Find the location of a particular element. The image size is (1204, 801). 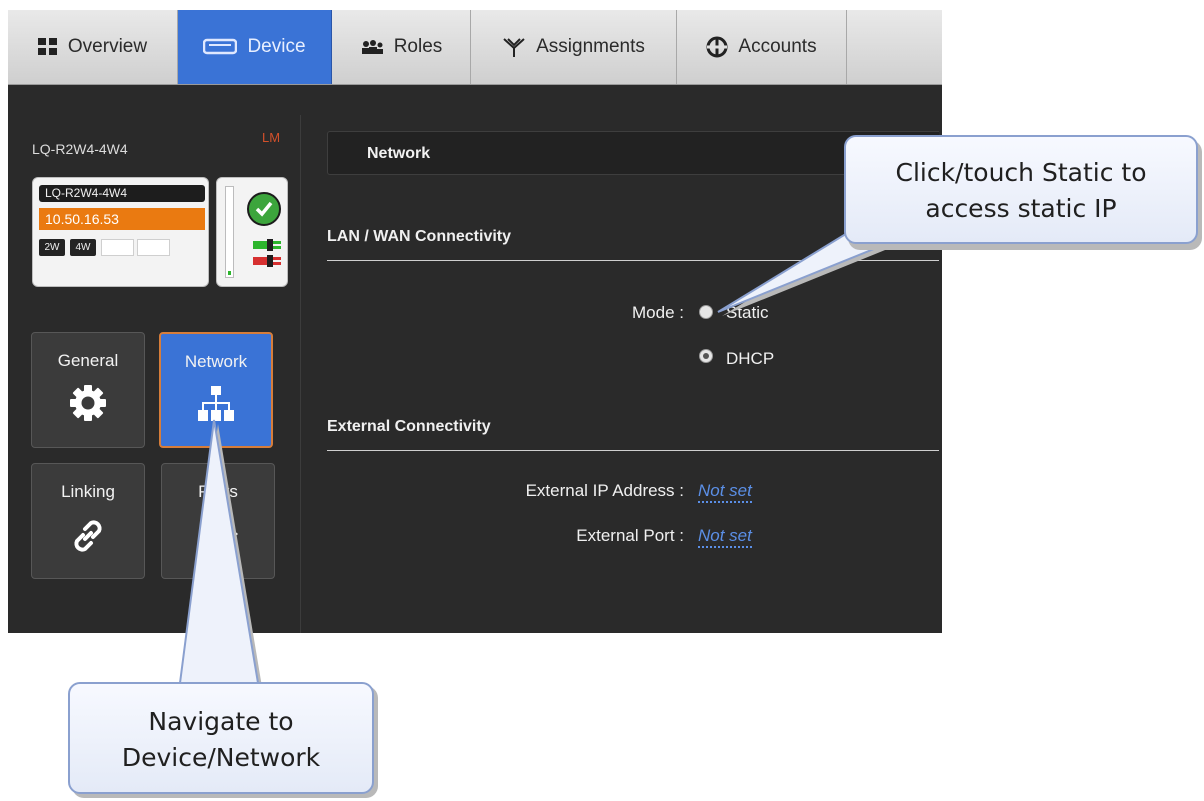

callout-nav-line1: Navigate to is located at coordinates (221, 721).